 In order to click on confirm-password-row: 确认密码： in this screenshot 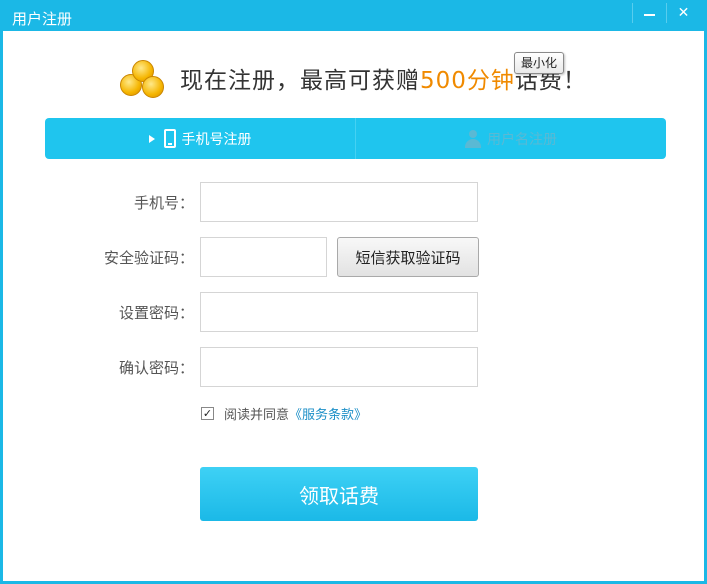, I will do `click(353, 367)`.